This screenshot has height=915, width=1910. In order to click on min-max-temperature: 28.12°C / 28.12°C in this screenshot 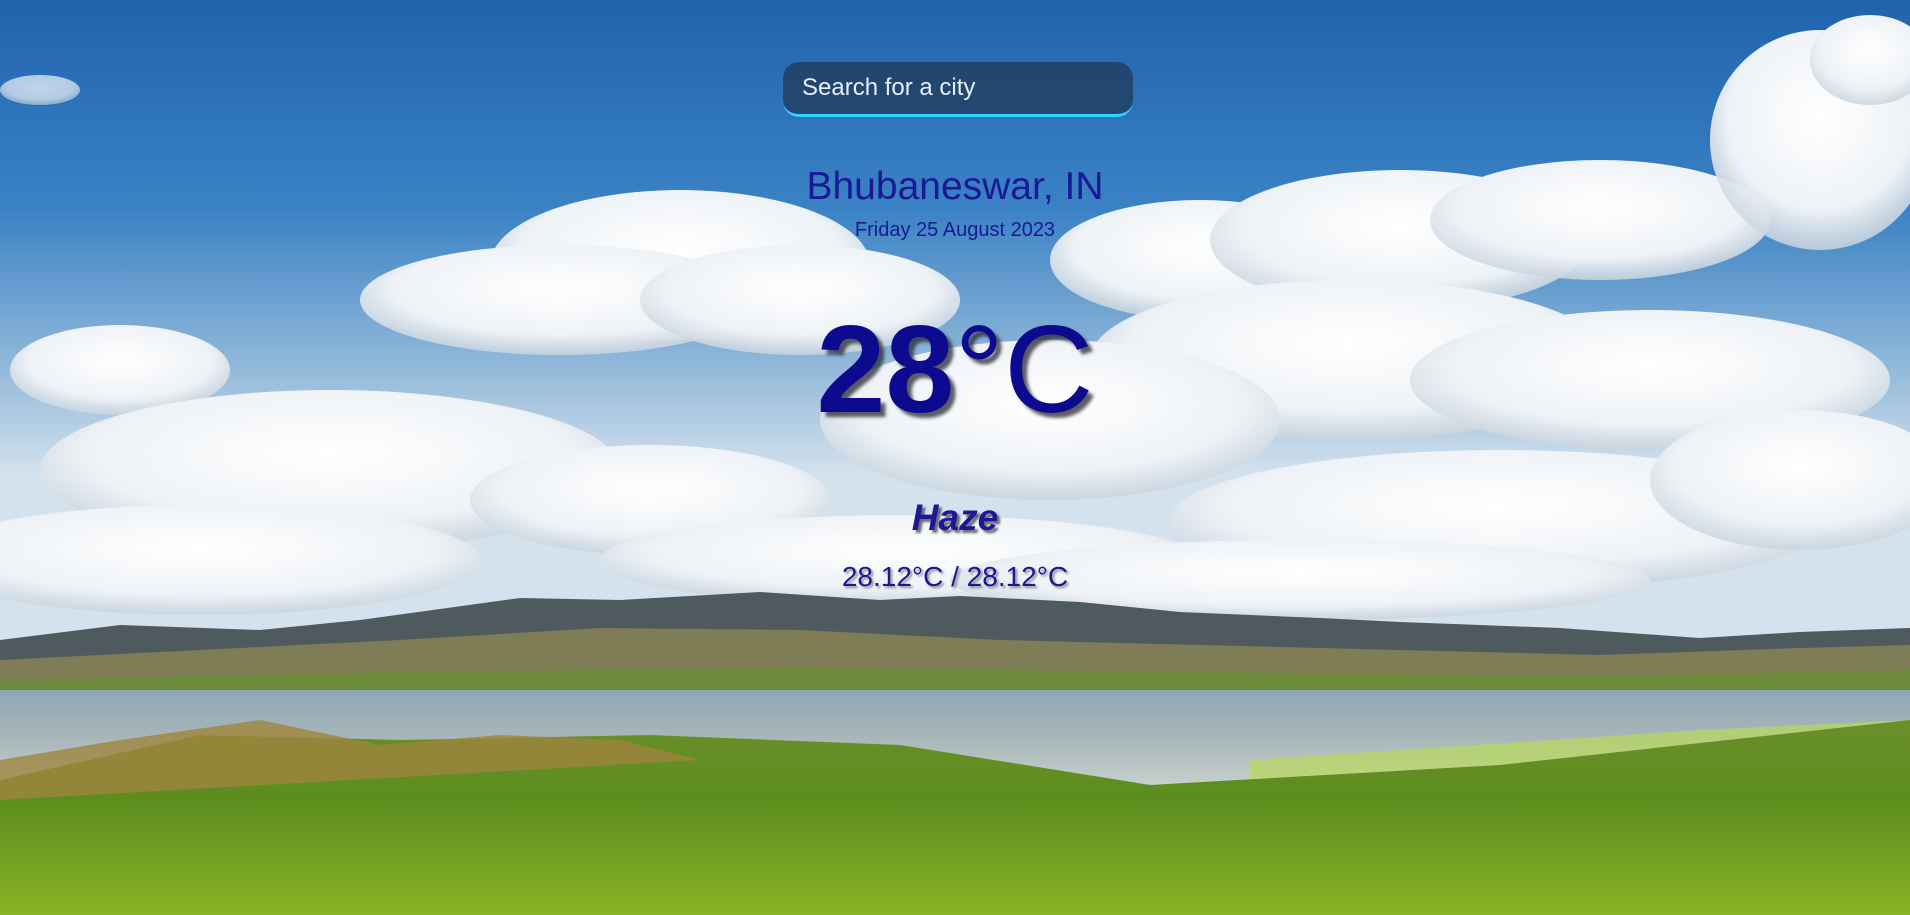, I will do `click(955, 576)`.